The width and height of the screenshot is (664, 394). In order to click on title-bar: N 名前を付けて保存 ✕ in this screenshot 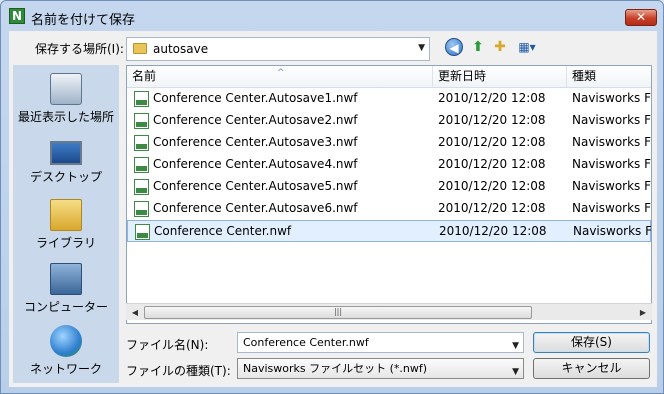, I will do `click(332, 17)`.